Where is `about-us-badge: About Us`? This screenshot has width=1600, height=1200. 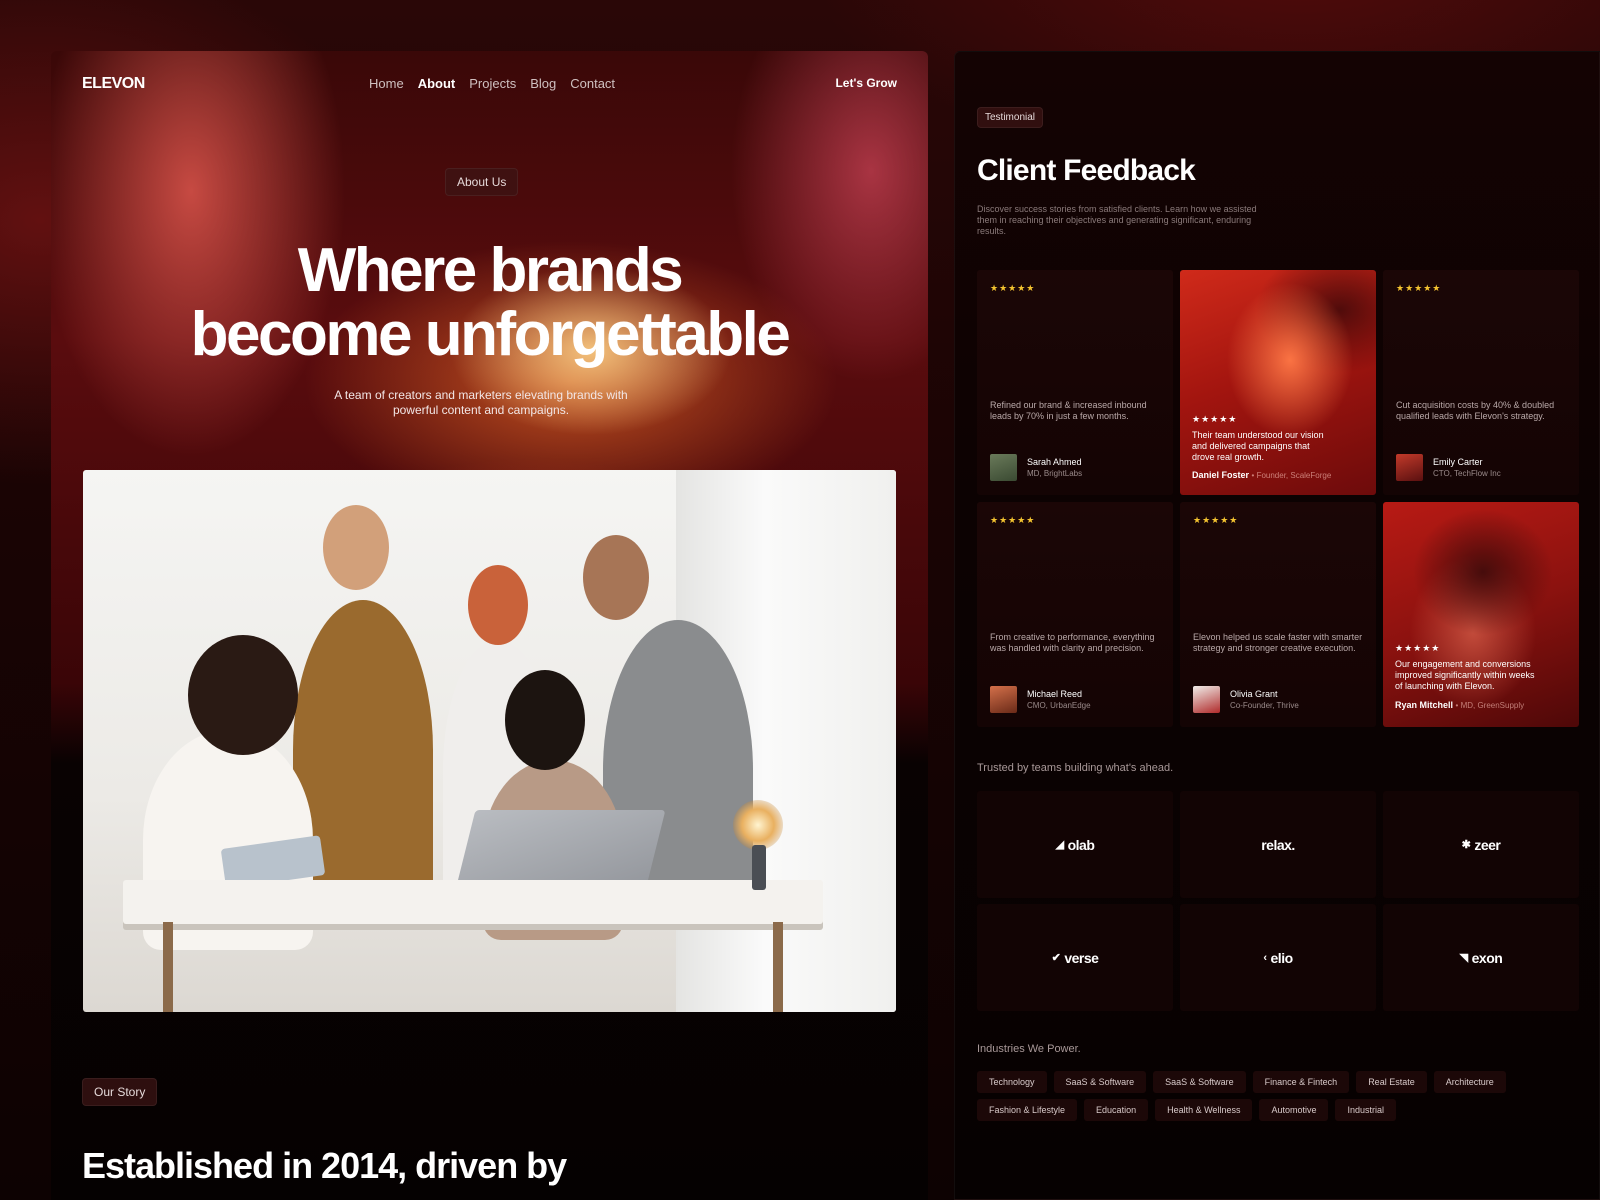
about-us-badge: About Us is located at coordinates (482, 182).